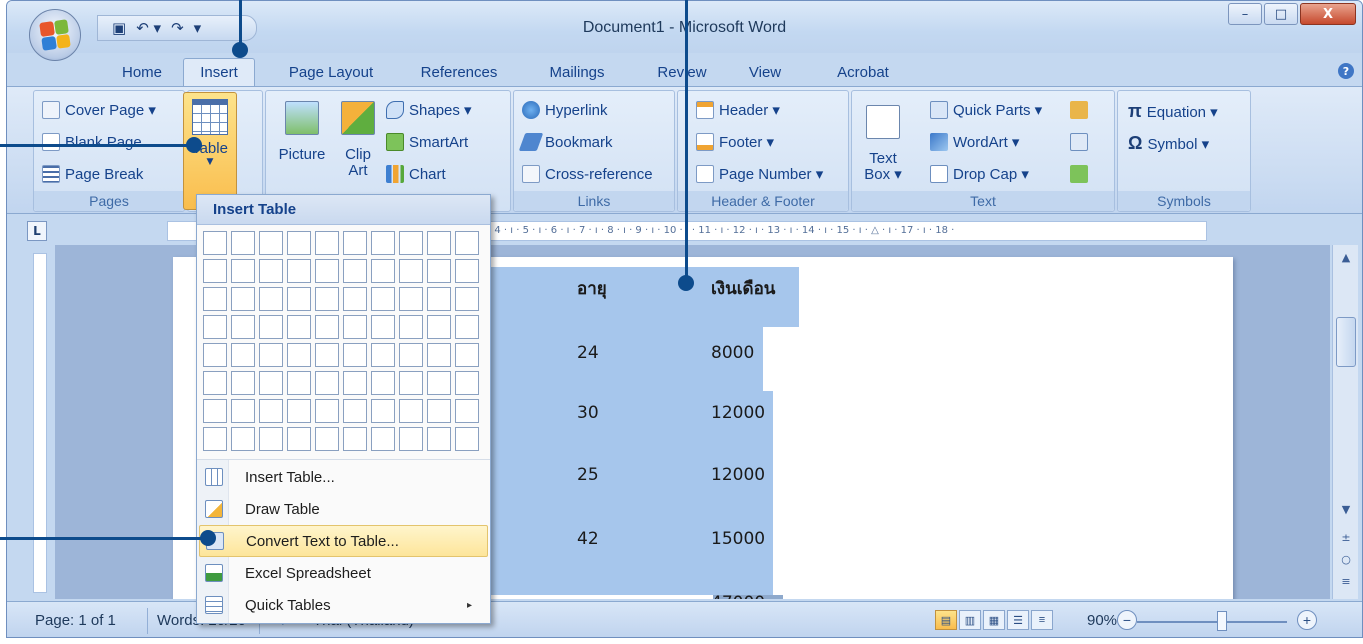 Image resolution: width=1363 pixels, height=644 pixels. I want to click on drop-cap-button: Drop Cap ▾, so click(979, 174).